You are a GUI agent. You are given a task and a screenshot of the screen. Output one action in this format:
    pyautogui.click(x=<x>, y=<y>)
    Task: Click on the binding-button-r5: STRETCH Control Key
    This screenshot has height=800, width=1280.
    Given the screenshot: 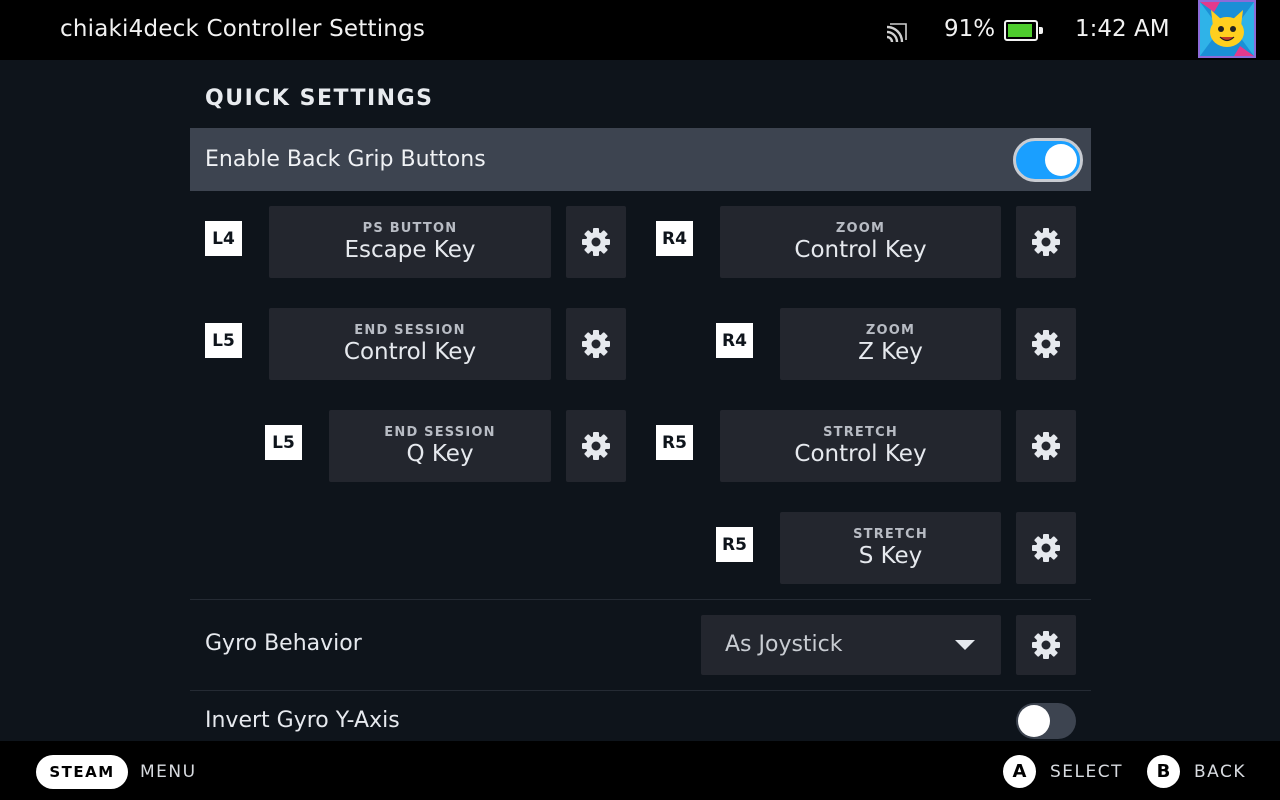 What is the action you would take?
    pyautogui.click(x=860, y=446)
    